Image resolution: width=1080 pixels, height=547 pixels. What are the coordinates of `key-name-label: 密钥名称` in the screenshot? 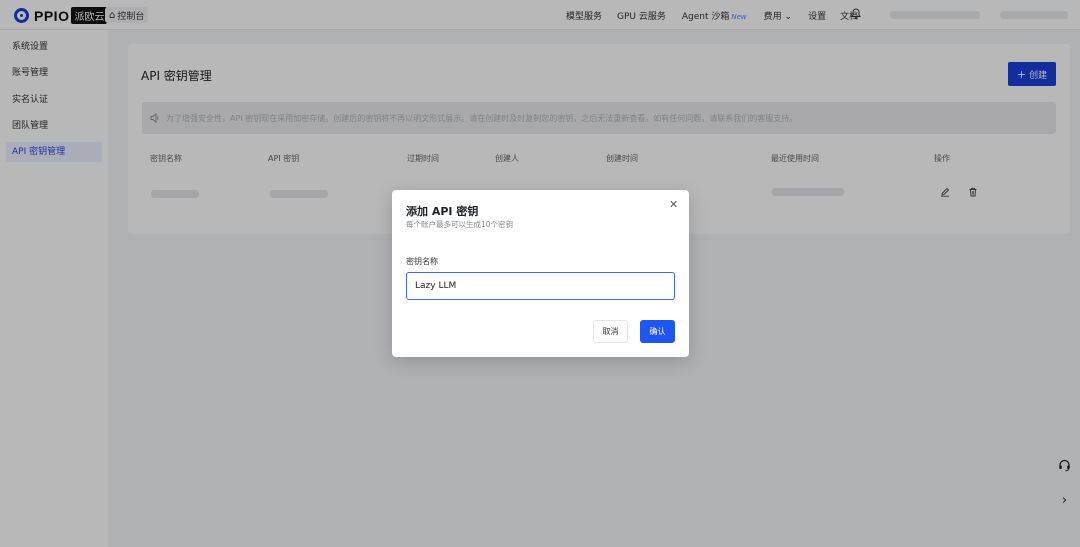 It's located at (422, 261).